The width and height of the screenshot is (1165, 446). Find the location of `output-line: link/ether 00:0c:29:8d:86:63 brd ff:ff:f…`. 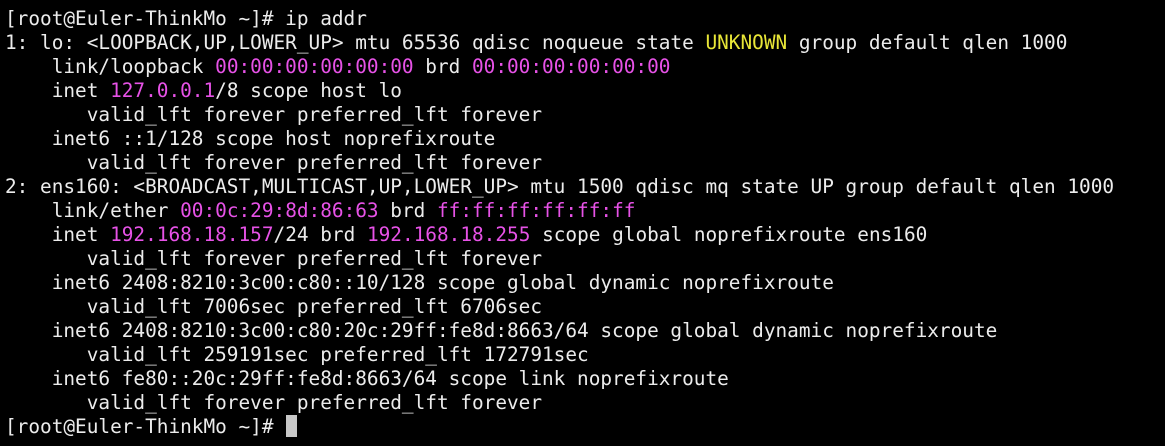

output-line: link/ether 00:0c:29:8d:86:63 brd ff:ff:f… is located at coordinates (585, 211).